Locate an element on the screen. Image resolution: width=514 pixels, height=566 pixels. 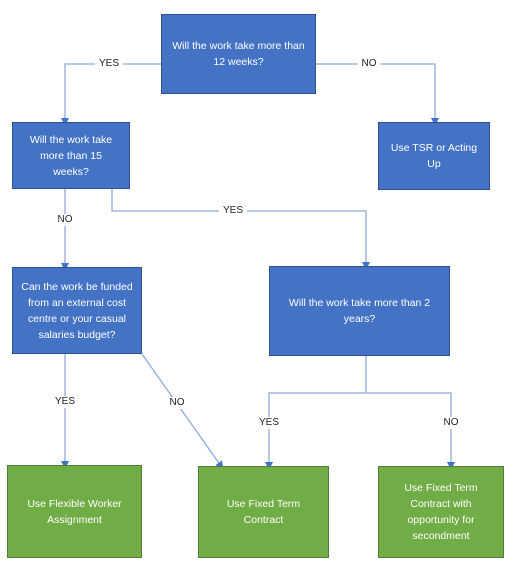
decision-15-weeks: Will the work take more than 15 weeks? is located at coordinates (71, 155).